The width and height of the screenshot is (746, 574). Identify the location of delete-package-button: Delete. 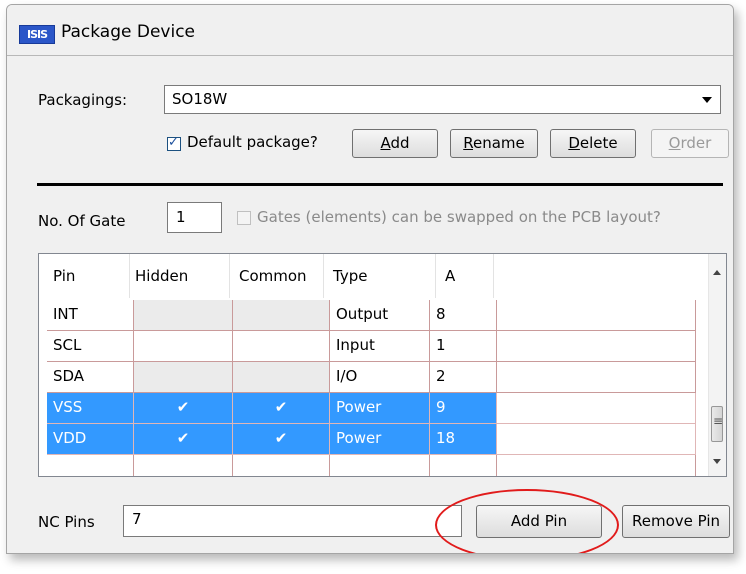
(593, 143).